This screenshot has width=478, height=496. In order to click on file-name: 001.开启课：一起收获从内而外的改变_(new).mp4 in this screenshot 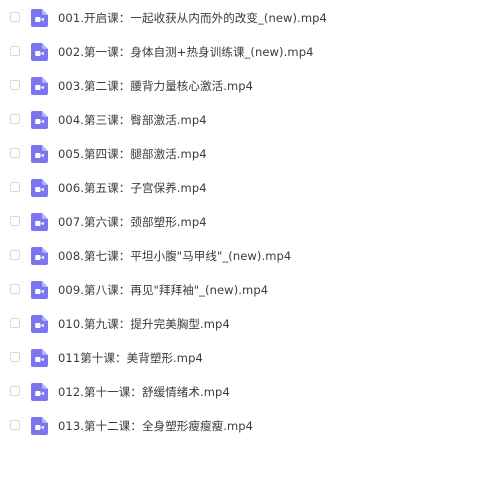, I will do `click(192, 18)`.